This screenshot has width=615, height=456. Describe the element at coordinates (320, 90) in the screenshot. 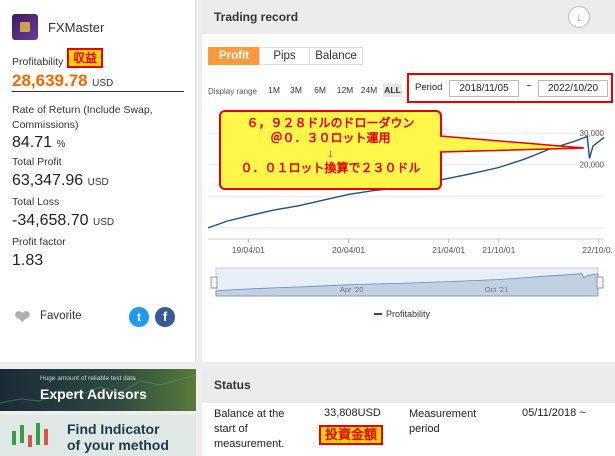

I see `range-6m: 6M` at that location.